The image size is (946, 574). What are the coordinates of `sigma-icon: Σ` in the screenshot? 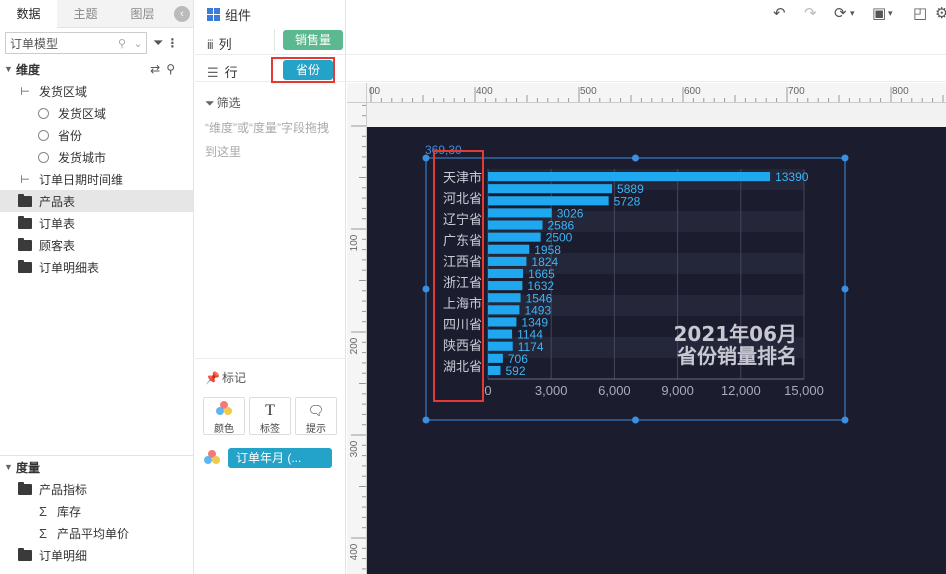 It's located at (43, 533).